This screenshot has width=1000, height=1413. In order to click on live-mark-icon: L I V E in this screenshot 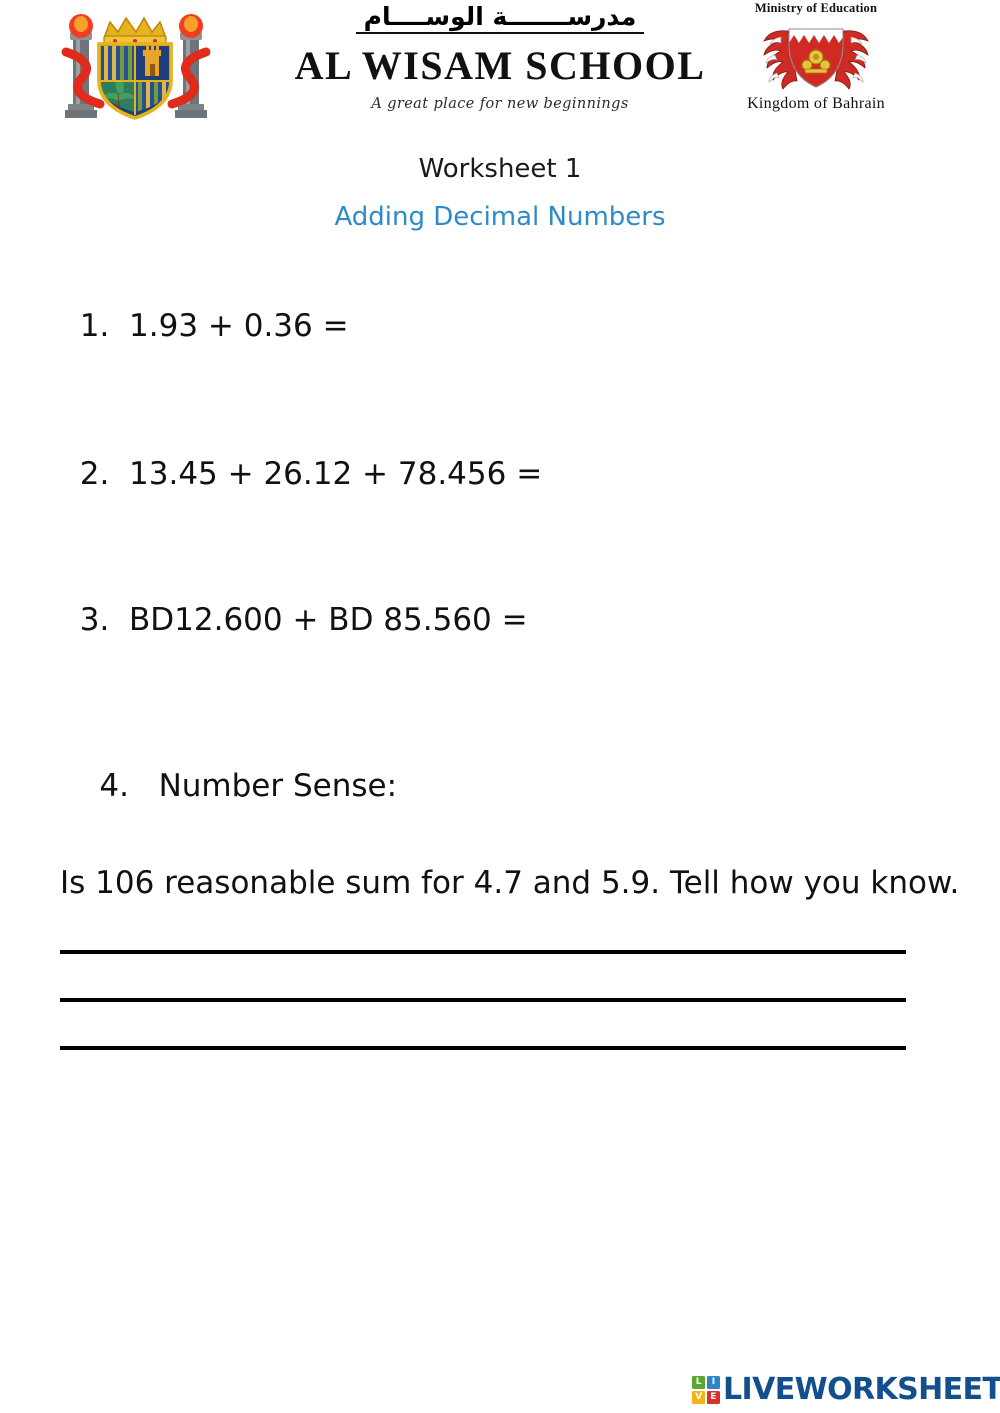, I will do `click(706, 1390)`.